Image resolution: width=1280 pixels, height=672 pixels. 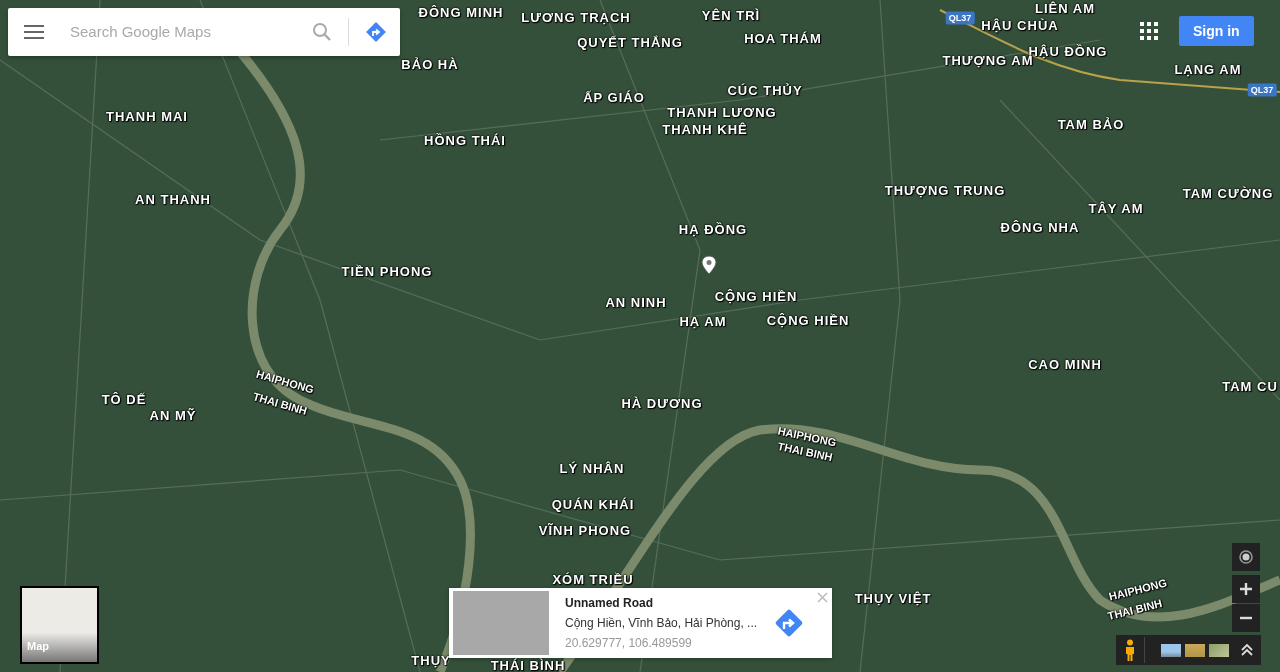 What do you see at coordinates (173, 415) in the screenshot?
I see `place-label: AN MỸ` at bounding box center [173, 415].